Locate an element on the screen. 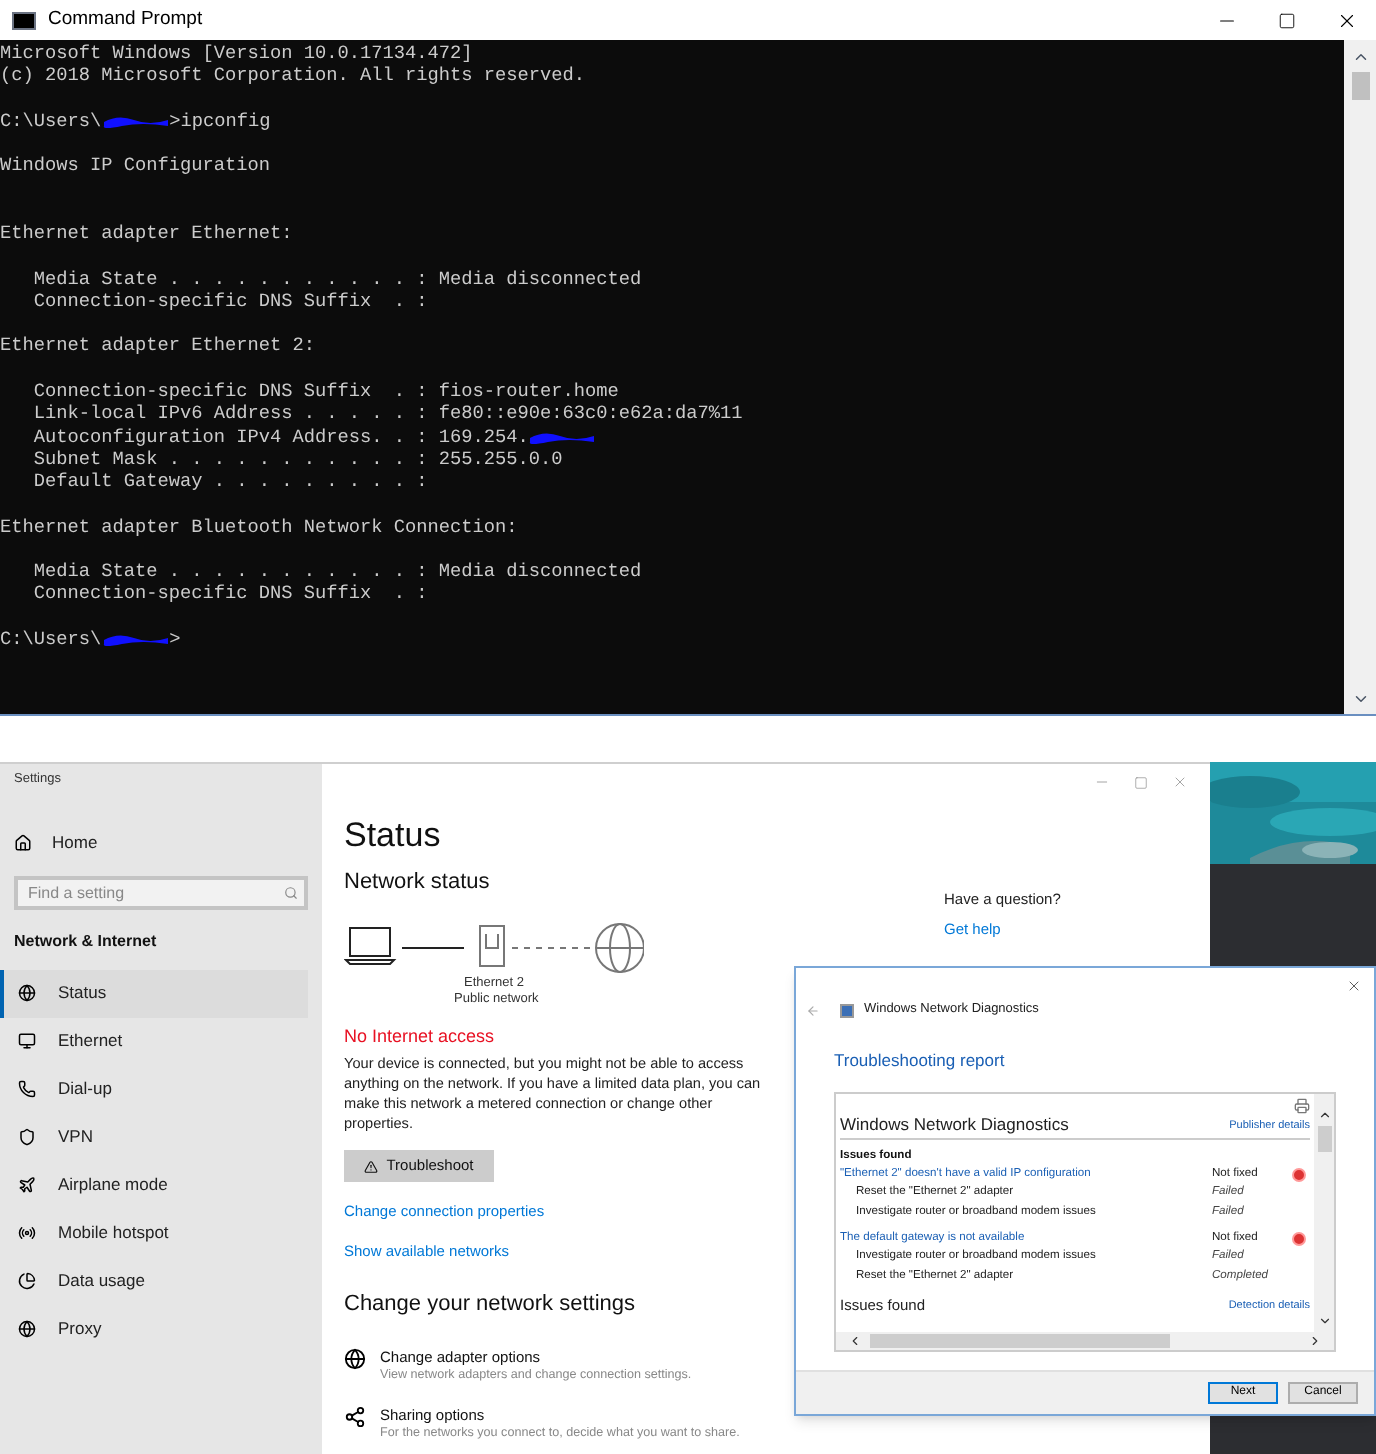 Image resolution: width=1376 pixels, height=1454 pixels. pie-chart-icon is located at coordinates (27, 1281).